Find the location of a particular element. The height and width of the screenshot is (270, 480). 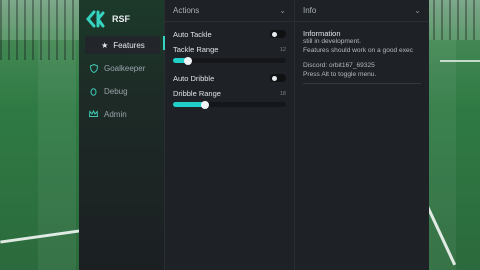

dribble-range-label: Dribble Range is located at coordinates (197, 93).